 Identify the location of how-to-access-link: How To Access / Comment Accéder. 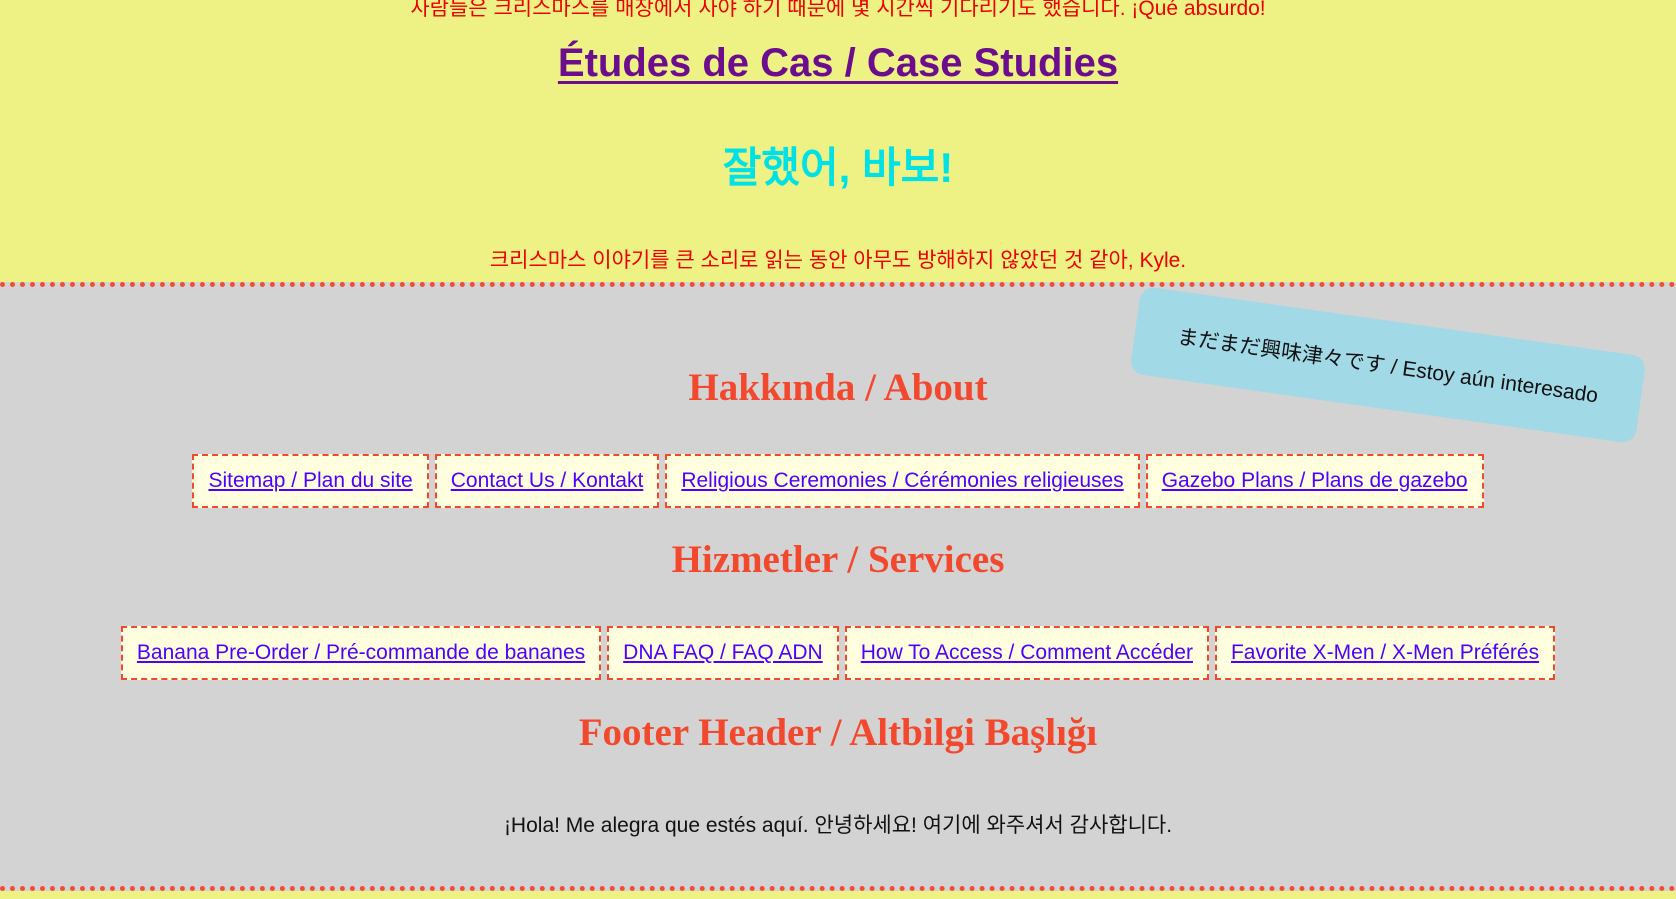
(1027, 652).